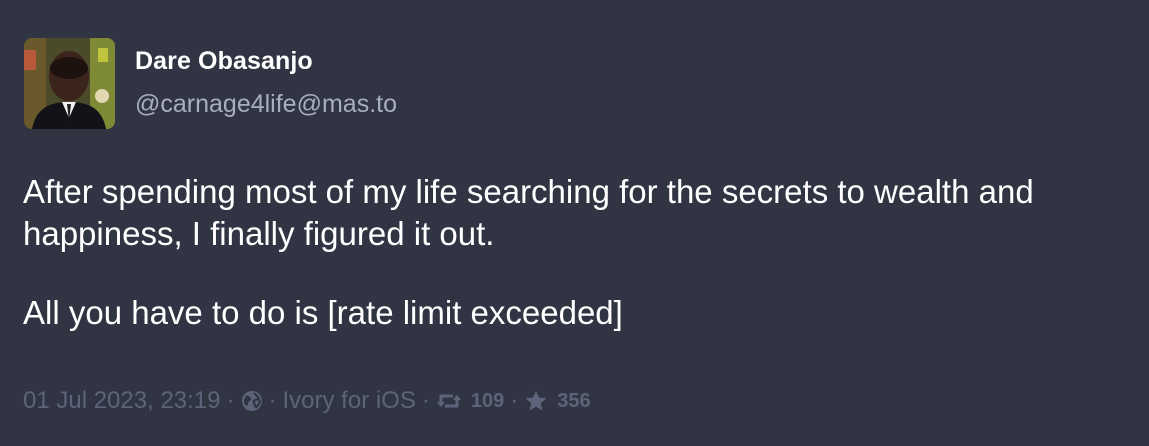  What do you see at coordinates (266, 104) in the screenshot?
I see `author-handle: @carnage4life@mas.to` at bounding box center [266, 104].